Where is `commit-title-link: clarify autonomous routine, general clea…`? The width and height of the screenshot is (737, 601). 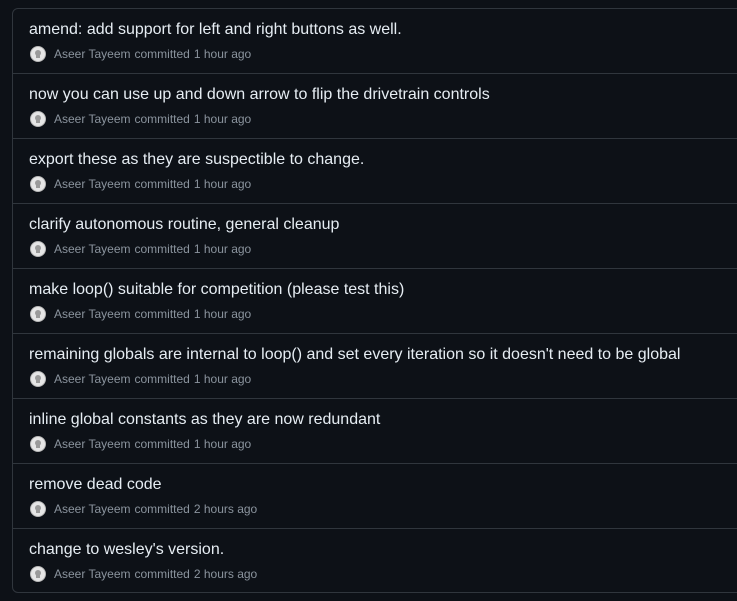 commit-title-link: clarify autonomous routine, general clea… is located at coordinates (184, 225).